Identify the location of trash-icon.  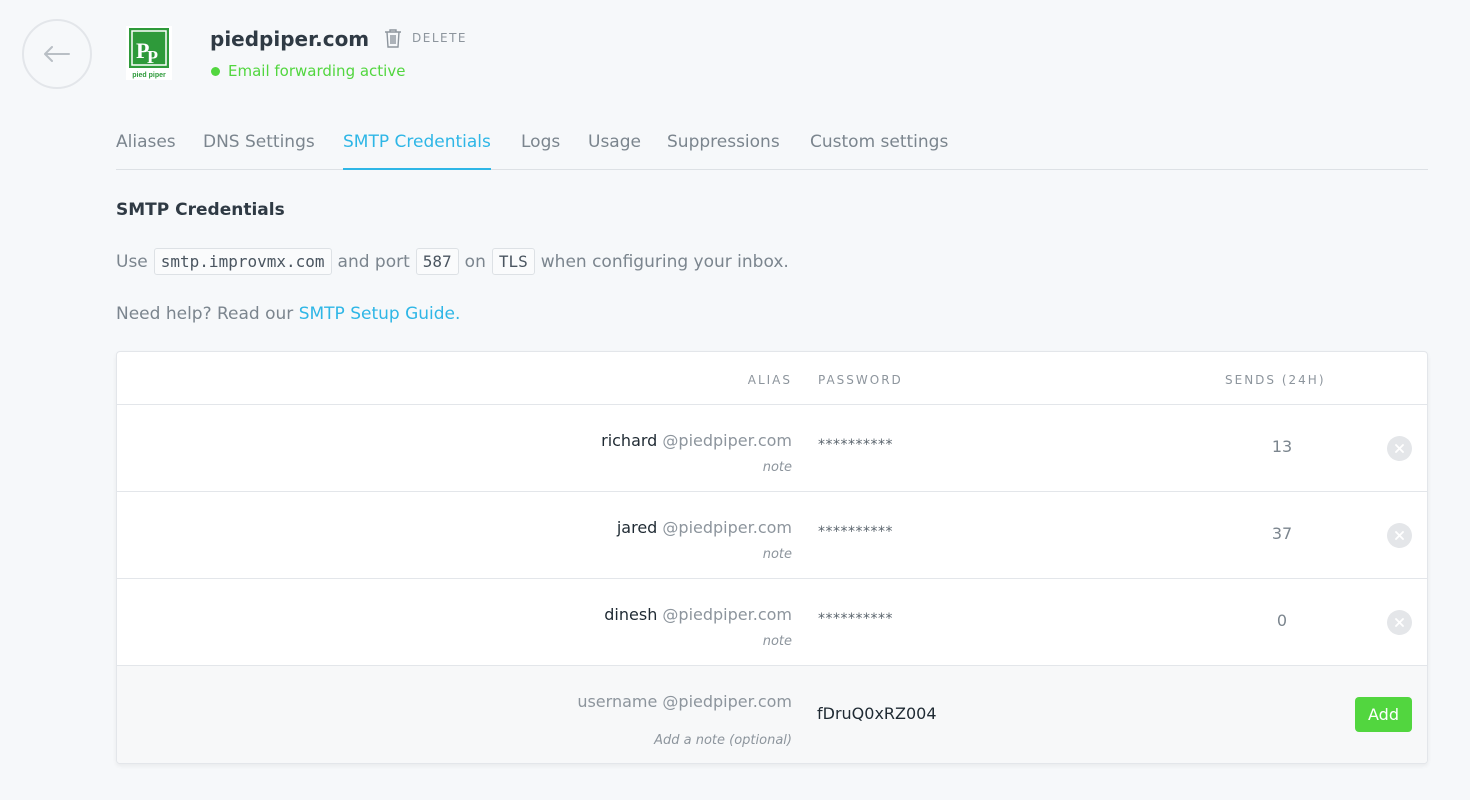
(393, 38).